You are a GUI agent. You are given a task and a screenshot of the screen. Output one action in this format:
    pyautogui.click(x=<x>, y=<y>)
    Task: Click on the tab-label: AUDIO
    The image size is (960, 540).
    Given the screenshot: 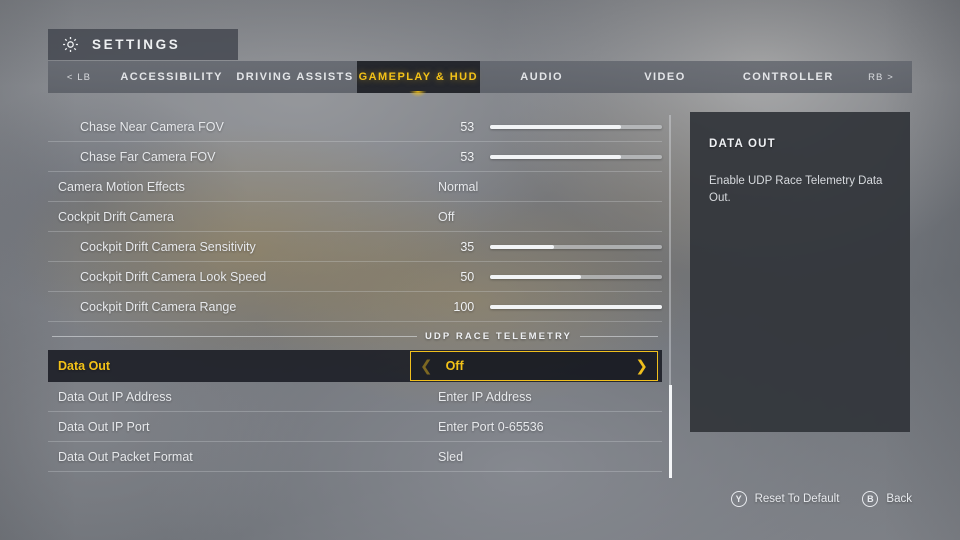 What is the action you would take?
    pyautogui.click(x=541, y=77)
    